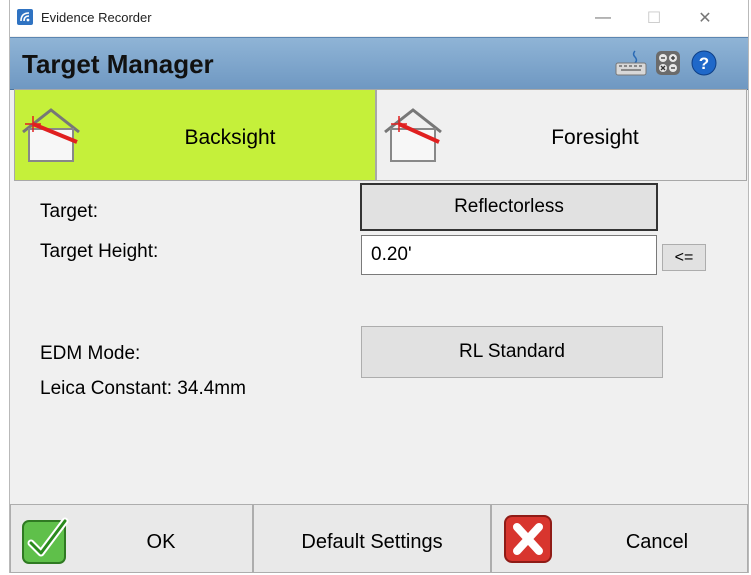  I want to click on cancel-label: Cancel, so click(657, 542).